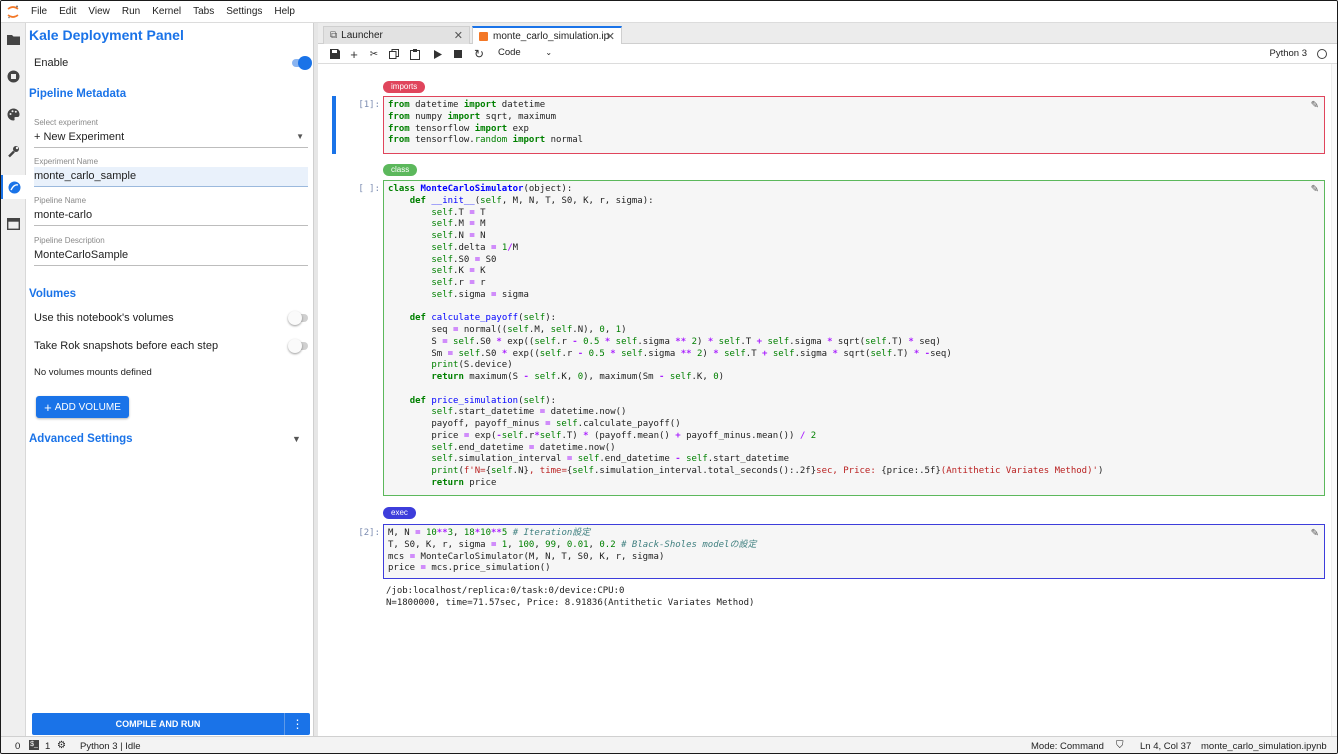 Image resolution: width=1338 pixels, height=754 pixels. What do you see at coordinates (203, 12) in the screenshot?
I see `menu-tabs: Tabs` at bounding box center [203, 12].